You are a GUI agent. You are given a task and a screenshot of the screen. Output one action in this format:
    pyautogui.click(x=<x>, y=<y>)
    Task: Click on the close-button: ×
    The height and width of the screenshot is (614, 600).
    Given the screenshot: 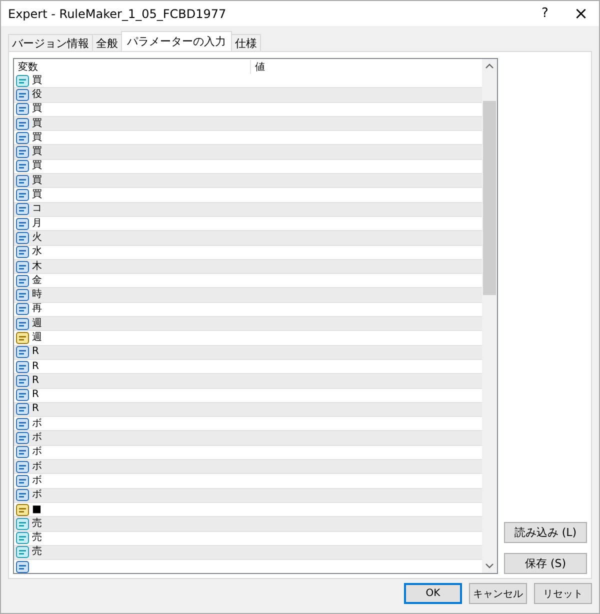 What is the action you would take?
    pyautogui.click(x=581, y=13)
    